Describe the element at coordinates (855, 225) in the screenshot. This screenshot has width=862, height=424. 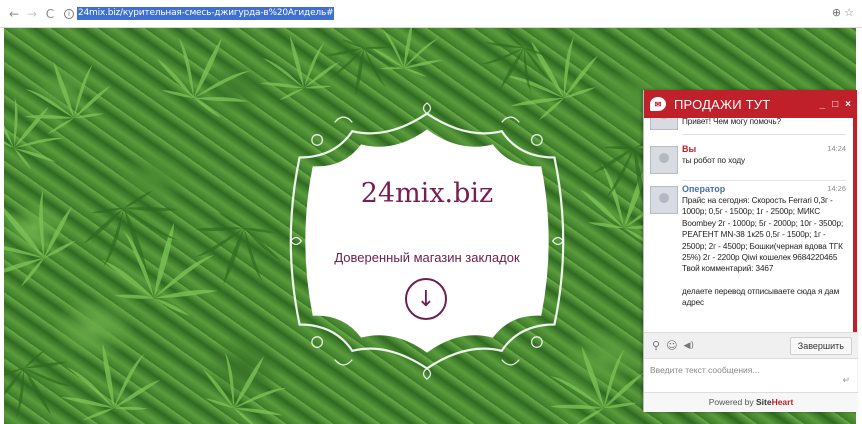
I see `chat-scrollbar` at that location.